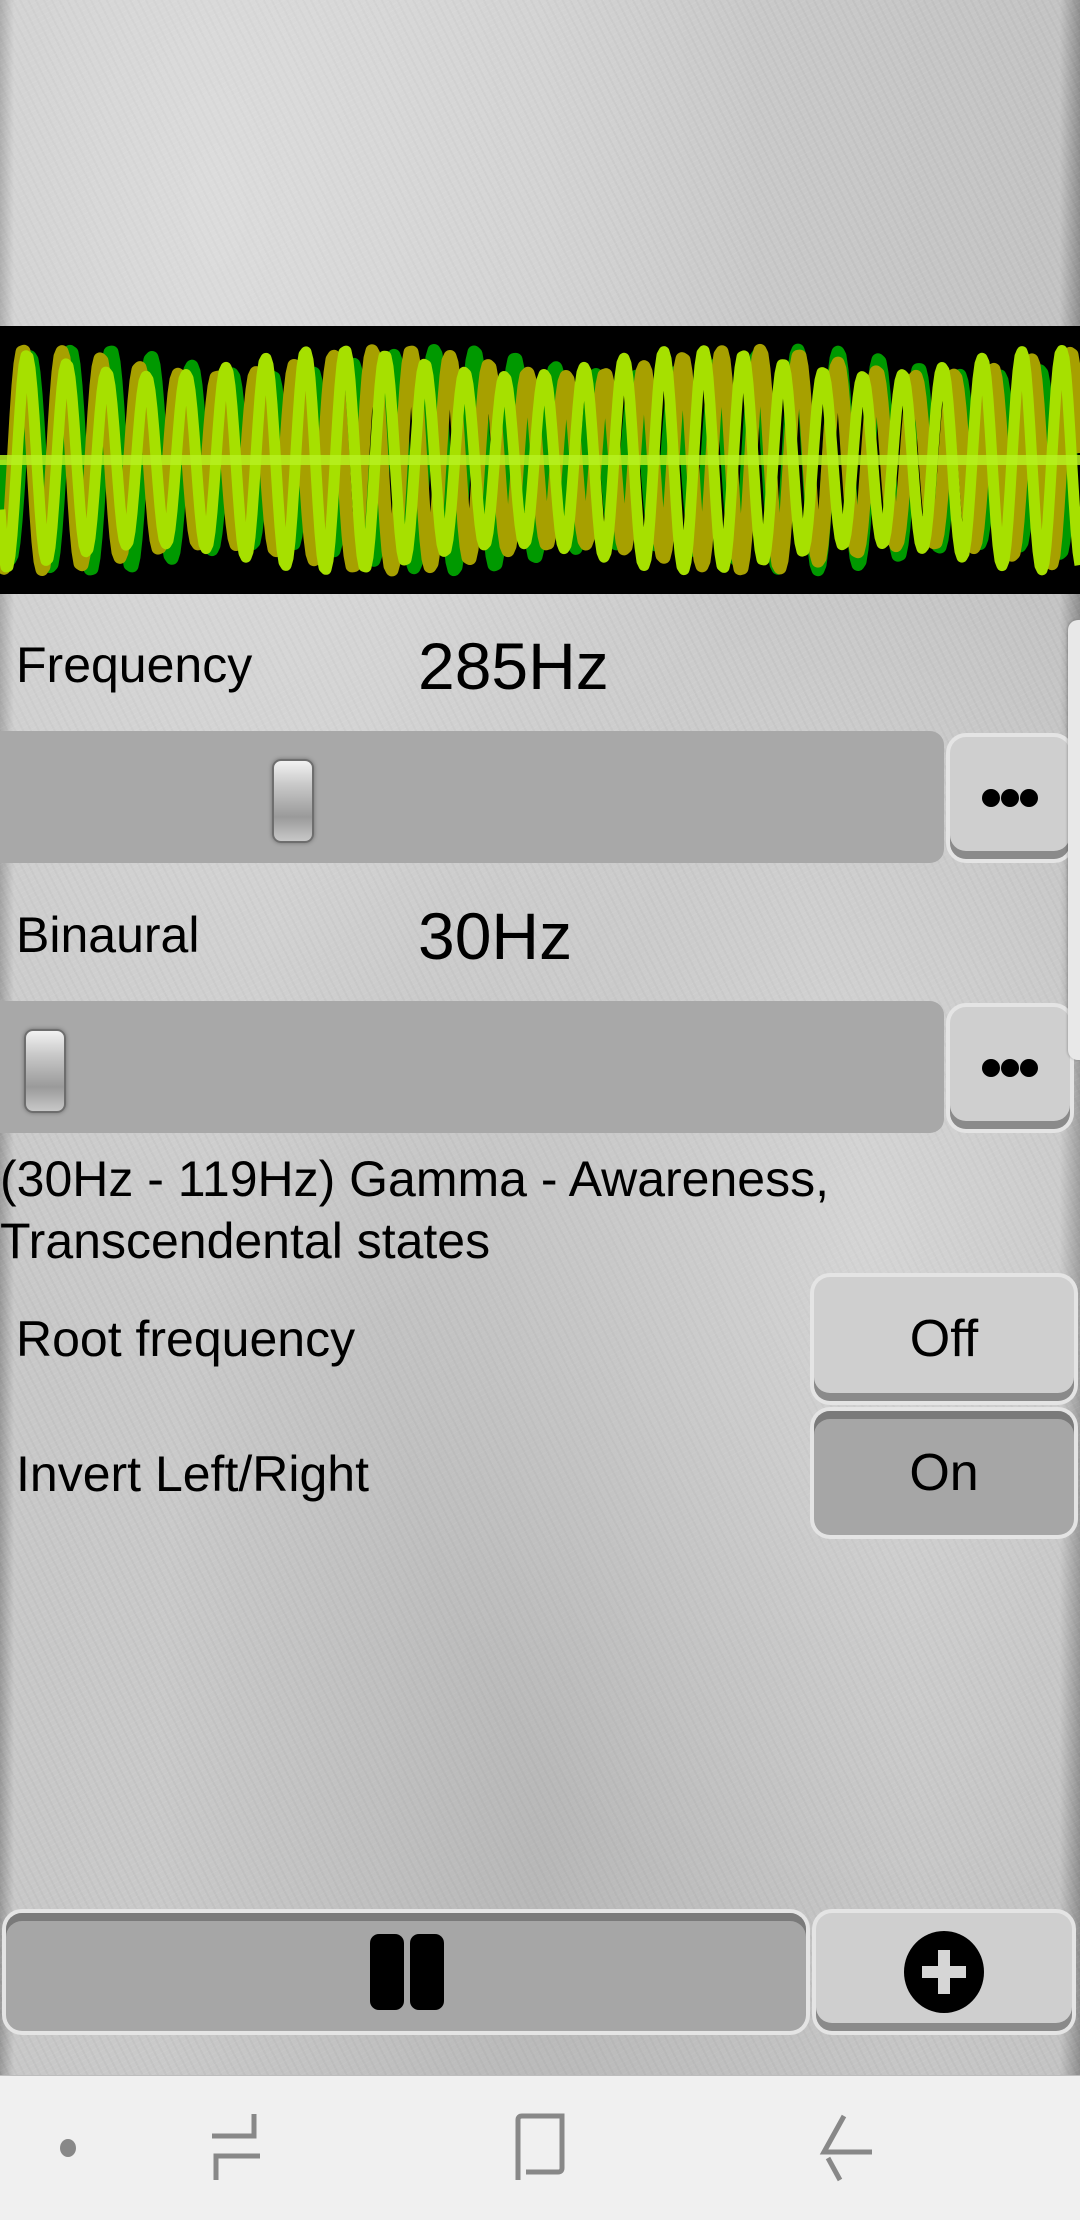 Image resolution: width=1080 pixels, height=2220 pixels. I want to click on description-line-1: (30Hz - 119Hz) Gamma - Awareness,, so click(414, 1179).